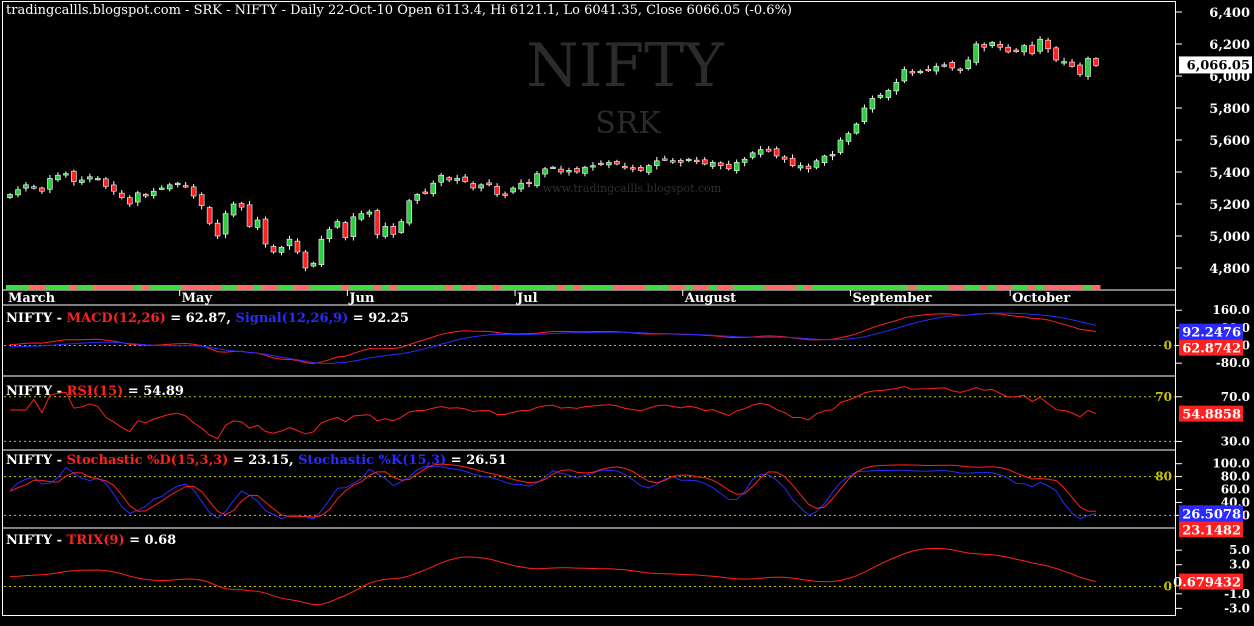 The height and width of the screenshot is (626, 1254). I want to click on last-value-label: 26.5078, so click(1211, 514).